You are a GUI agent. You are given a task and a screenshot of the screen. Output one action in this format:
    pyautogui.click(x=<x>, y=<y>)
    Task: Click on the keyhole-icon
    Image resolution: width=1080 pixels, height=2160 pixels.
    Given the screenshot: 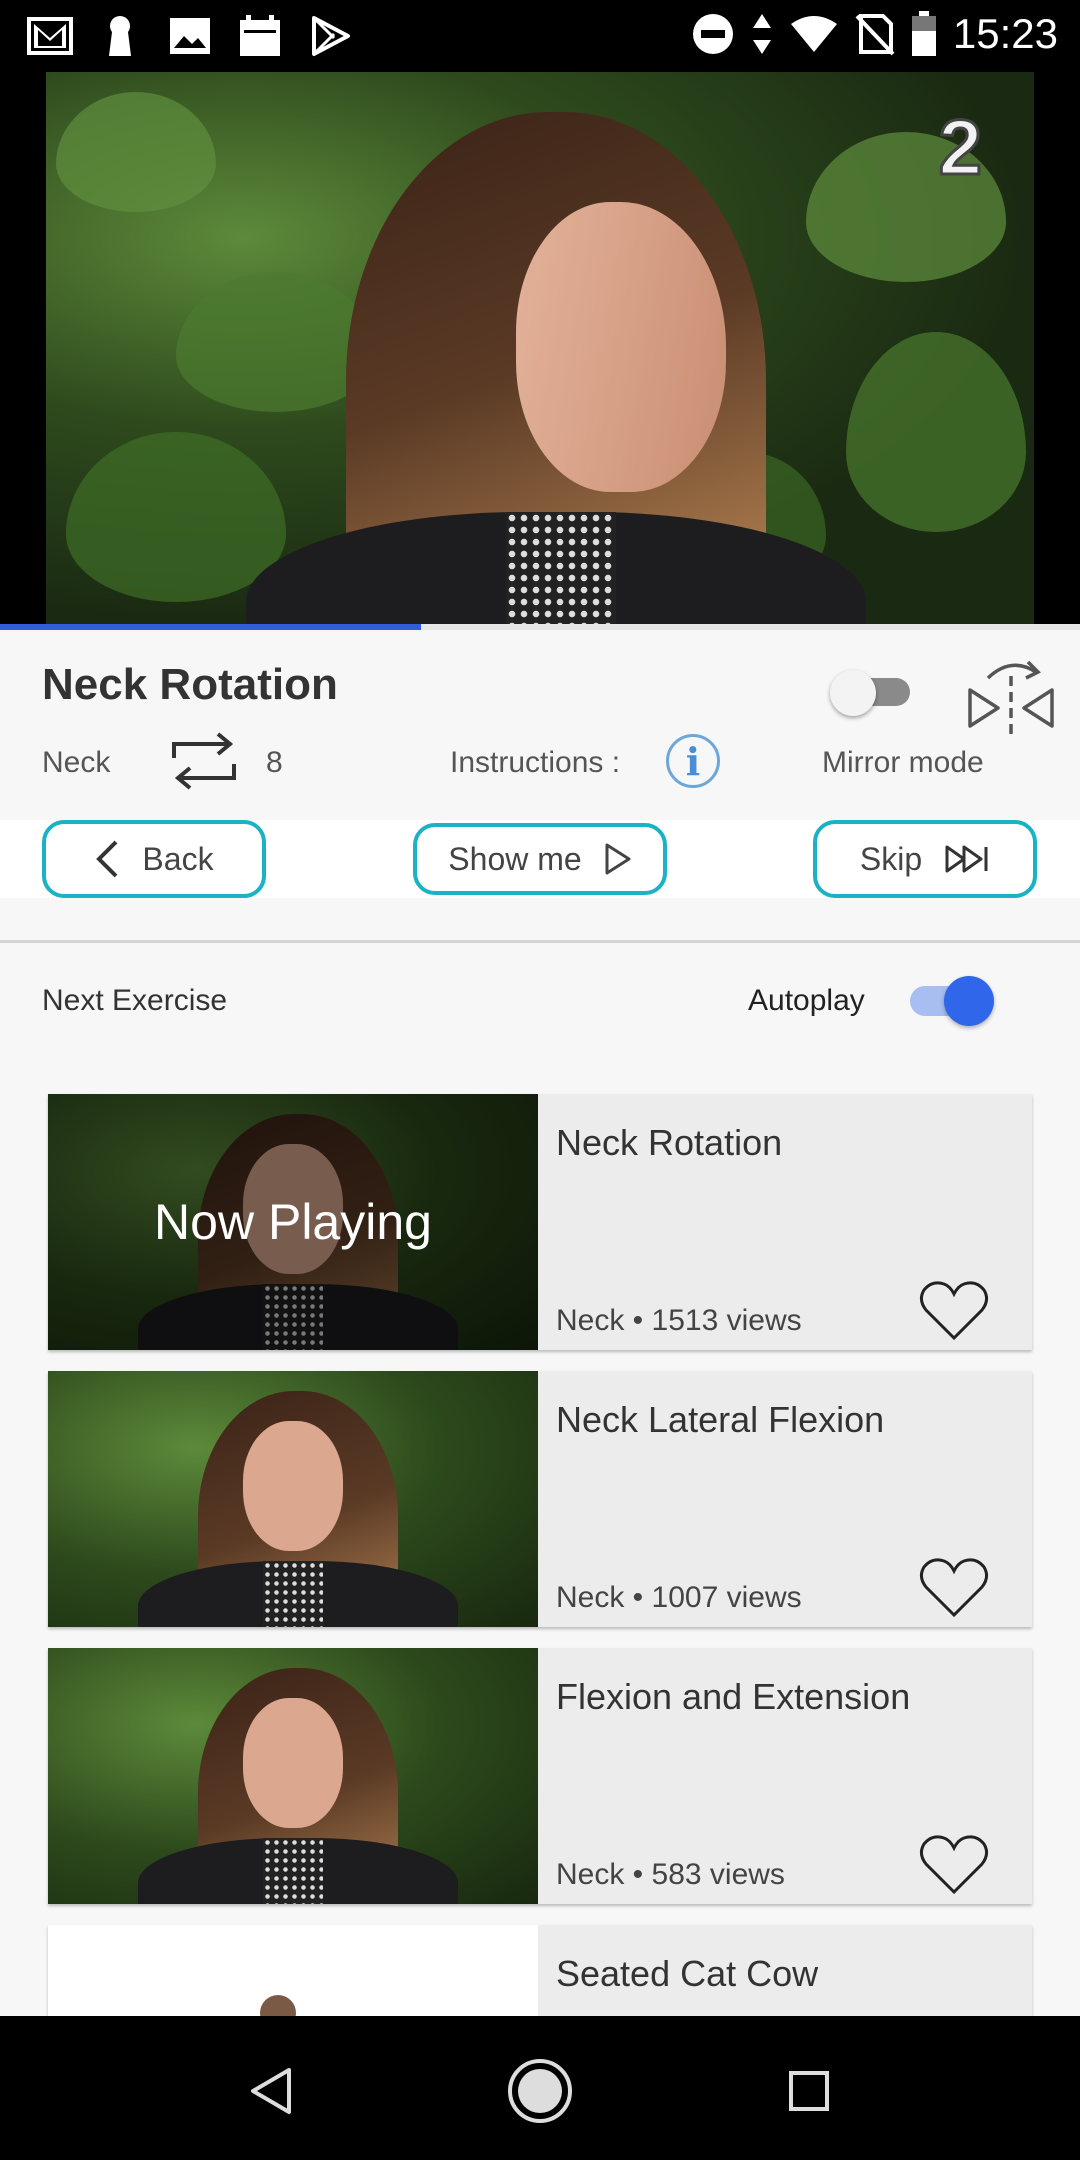 What is the action you would take?
    pyautogui.click(x=120, y=36)
    